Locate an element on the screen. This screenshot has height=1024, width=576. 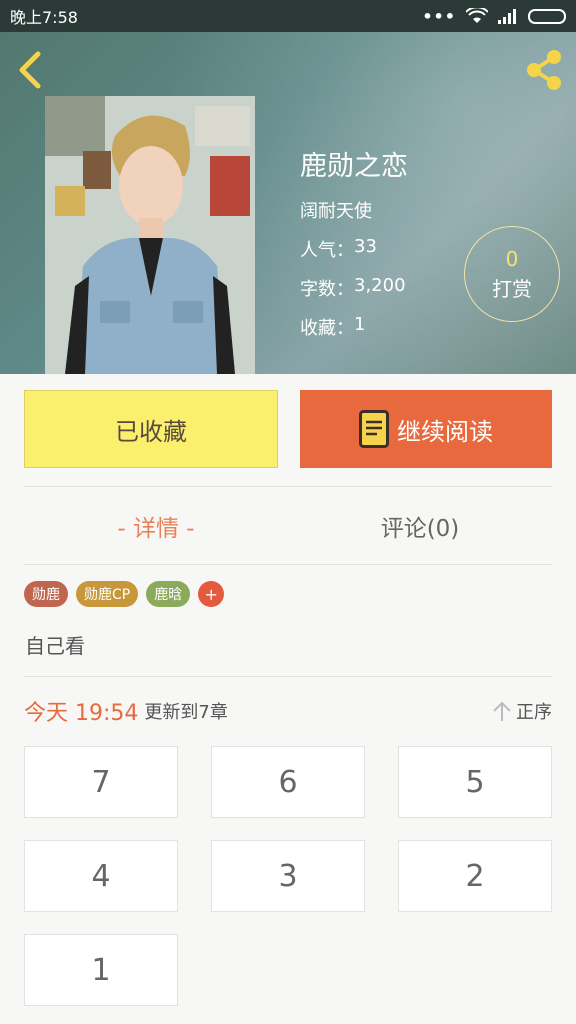
tag-chip: 鹿晗 is located at coordinates (168, 594).